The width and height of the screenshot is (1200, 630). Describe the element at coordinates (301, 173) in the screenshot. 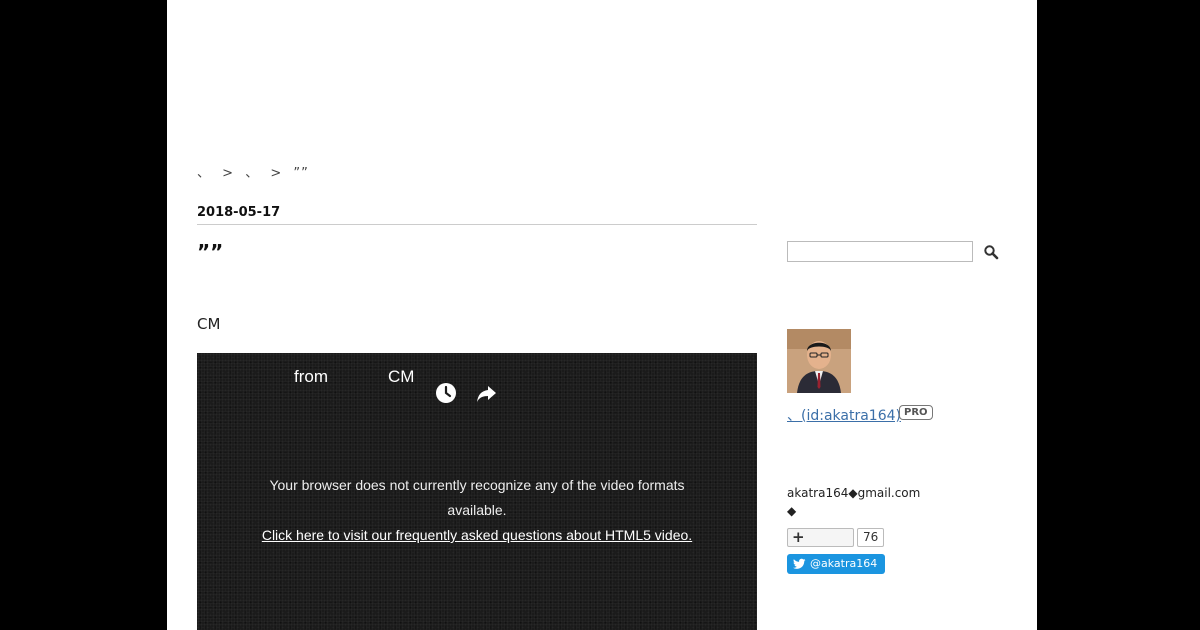

I see `breadcrumb-item-3: ””` at that location.